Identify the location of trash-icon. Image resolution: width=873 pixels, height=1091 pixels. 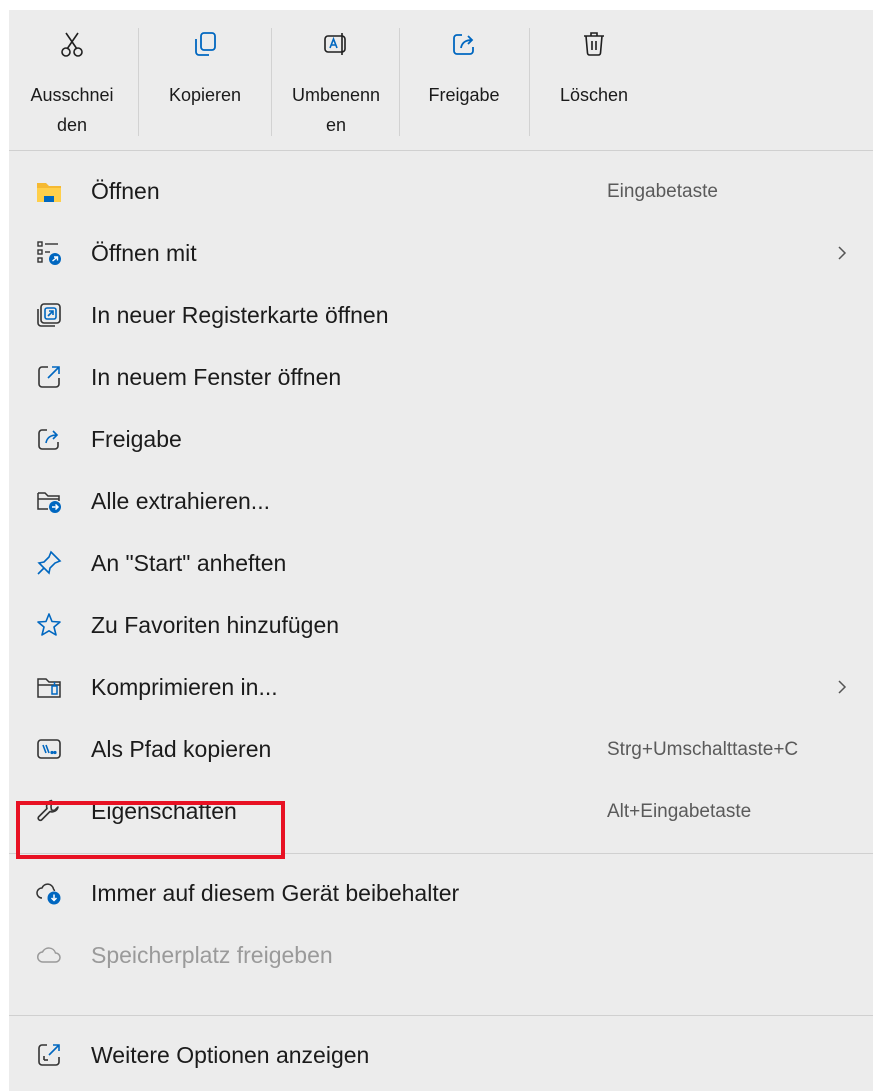
(594, 44).